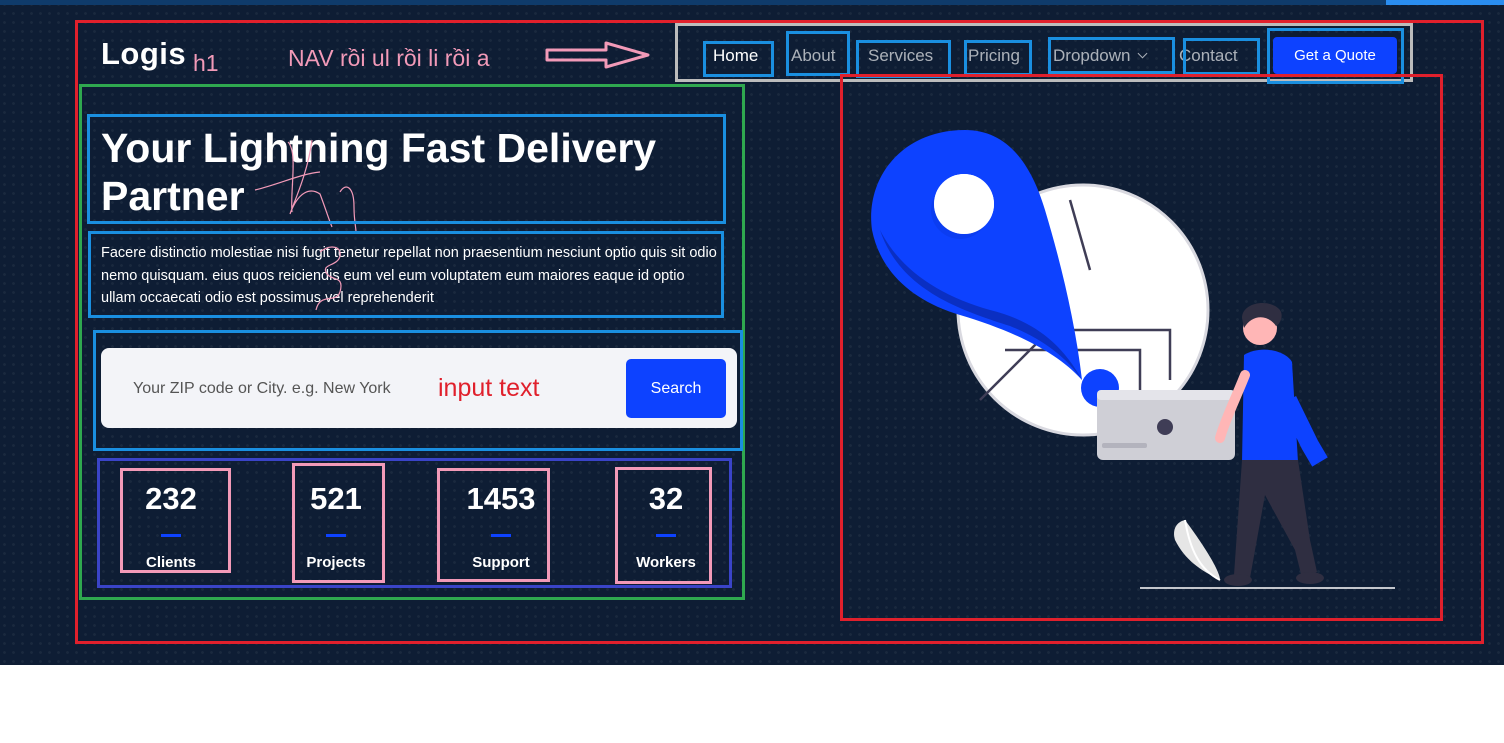  What do you see at coordinates (813, 56) in the screenshot?
I see `nav-about: About` at bounding box center [813, 56].